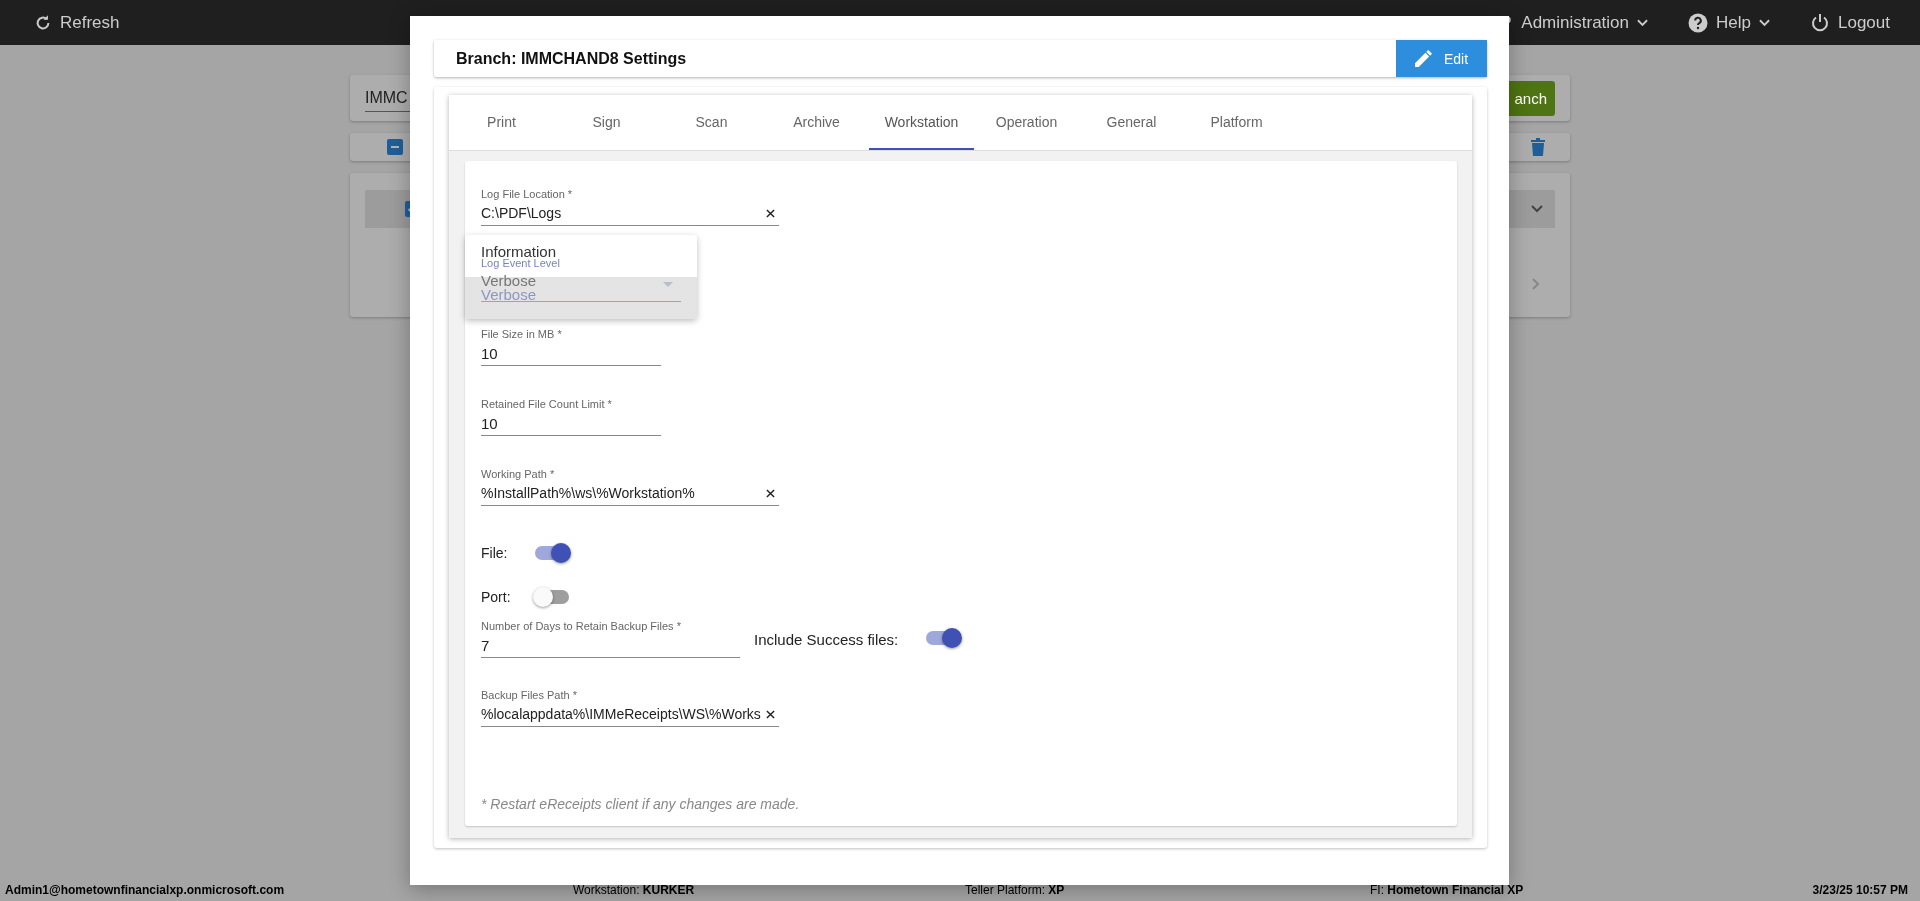 This screenshot has height=901, width=1920. What do you see at coordinates (527, 194) in the screenshot?
I see `field-label: Log File Location *` at bounding box center [527, 194].